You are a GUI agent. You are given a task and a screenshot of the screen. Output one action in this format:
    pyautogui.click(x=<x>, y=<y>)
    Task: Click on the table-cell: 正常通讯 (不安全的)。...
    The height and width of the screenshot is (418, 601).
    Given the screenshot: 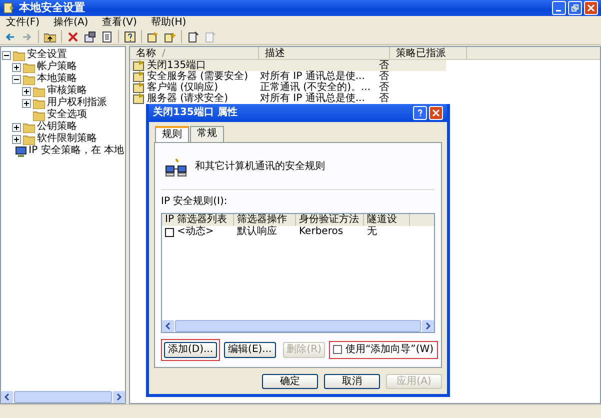 What is the action you would take?
    pyautogui.click(x=315, y=87)
    